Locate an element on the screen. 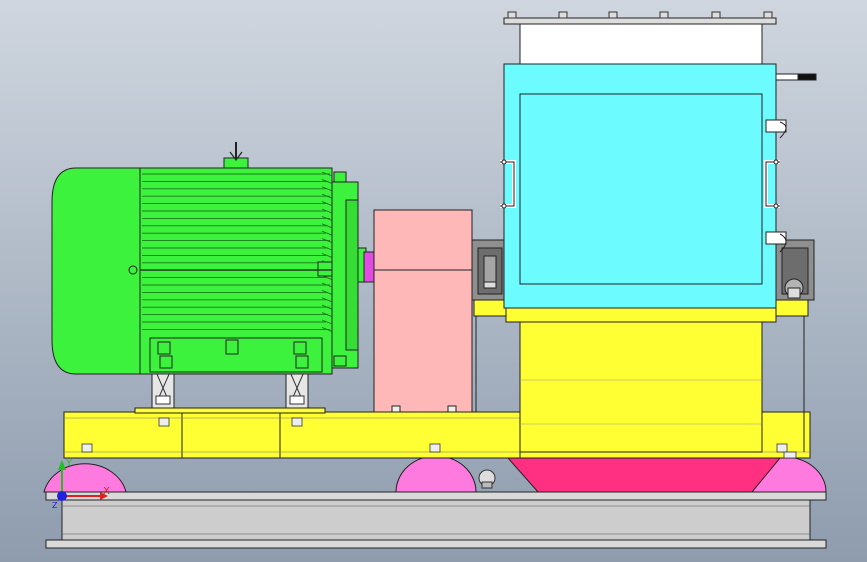 The height and width of the screenshot is (562, 867). isolator-bolt-head is located at coordinates (487, 485).